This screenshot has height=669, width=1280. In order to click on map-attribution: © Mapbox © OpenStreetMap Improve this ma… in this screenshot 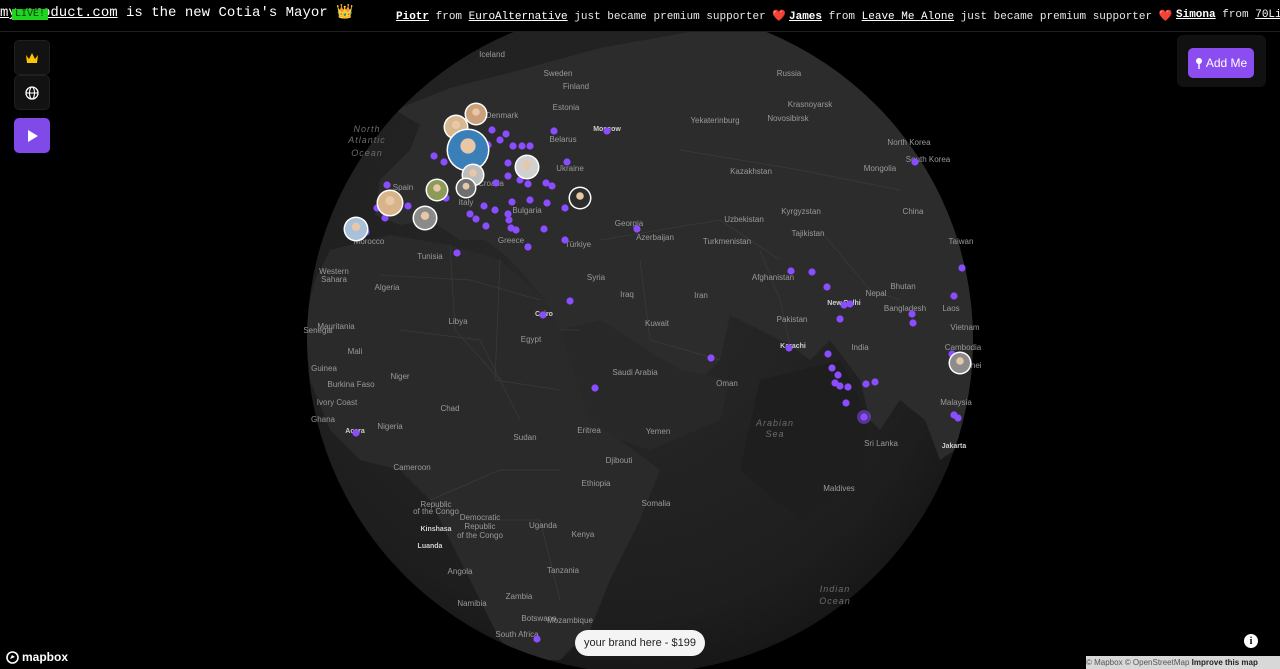, I will do `click(1183, 662)`.